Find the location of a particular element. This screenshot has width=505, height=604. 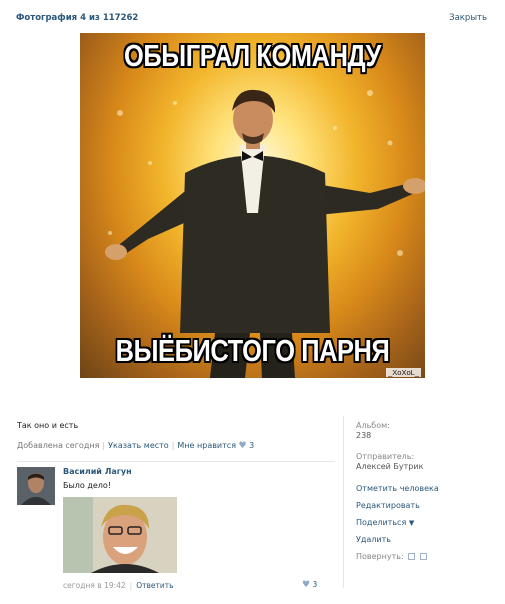

photo-watermark: _XoXoL_ is located at coordinates (403, 372).